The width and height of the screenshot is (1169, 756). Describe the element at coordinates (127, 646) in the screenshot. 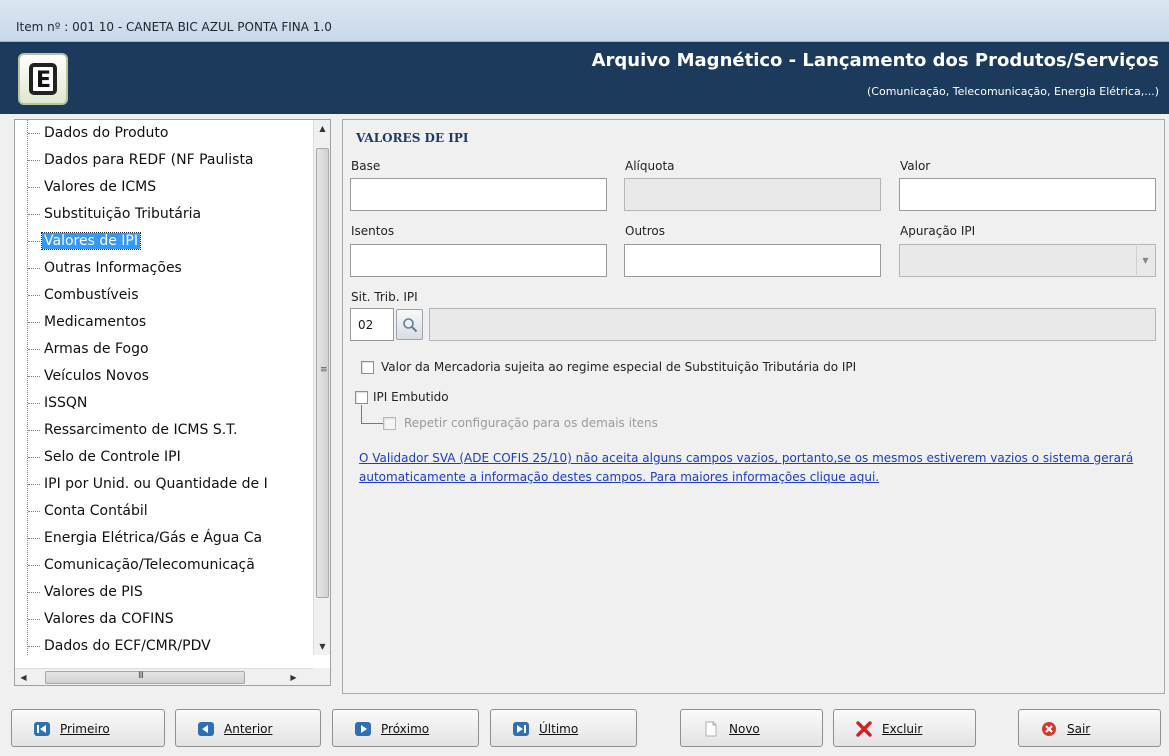

I see `tree-item-label: Dados do ECF/CMR/PDV` at that location.